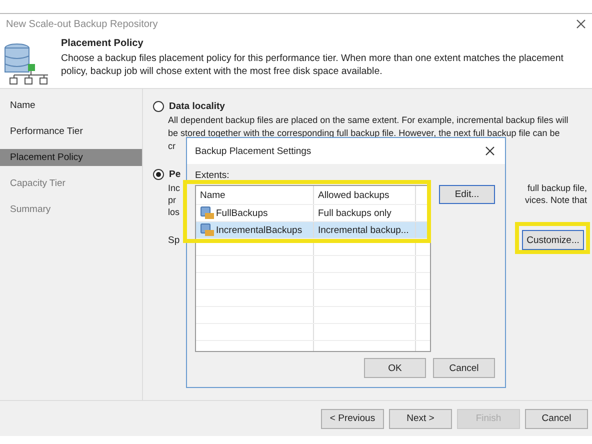 The image size is (592, 444). Describe the element at coordinates (312, 65) in the screenshot. I see `page-description: Choose a backup files placement policy for this performance tier. When more than one extent matches the placement policy, backup job will chose extent with the most free disk space available.` at that location.